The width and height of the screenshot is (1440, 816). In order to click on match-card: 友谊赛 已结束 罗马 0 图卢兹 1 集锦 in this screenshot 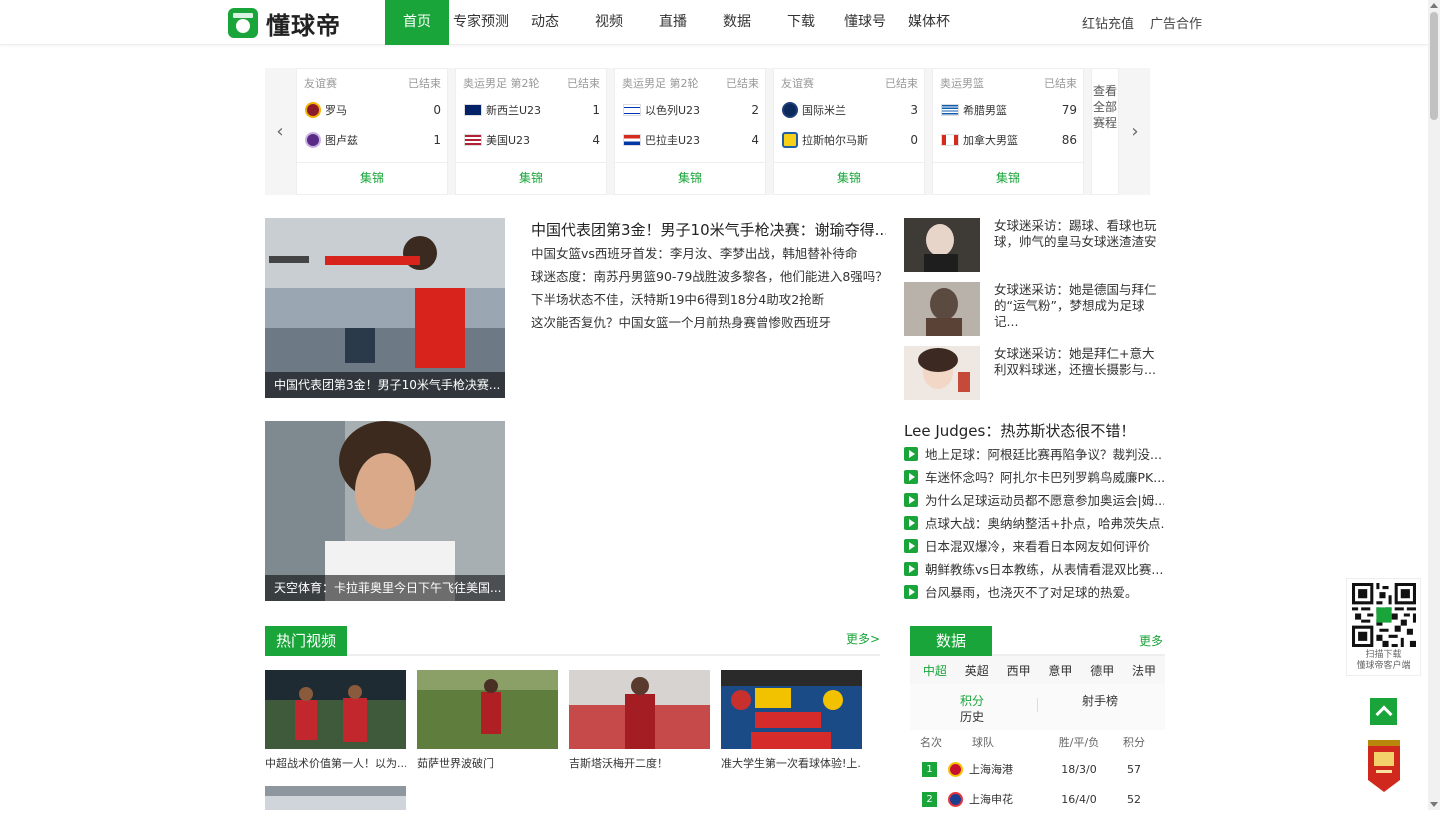, I will do `click(372, 131)`.